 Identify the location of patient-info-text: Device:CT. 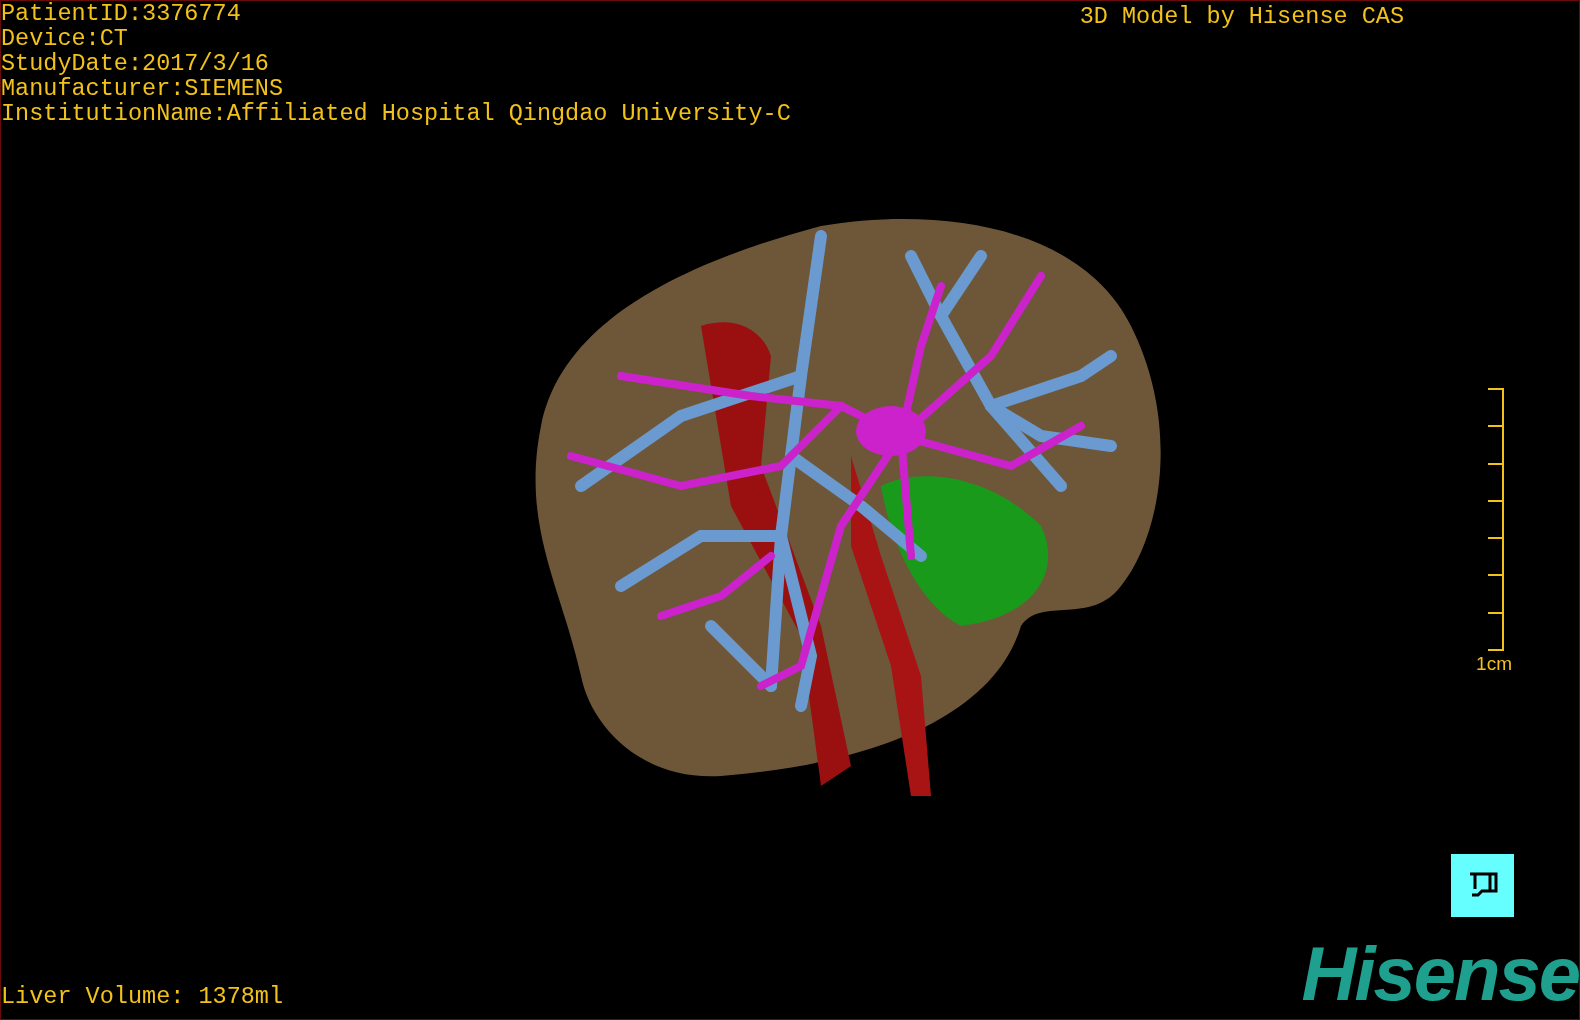
(65, 38).